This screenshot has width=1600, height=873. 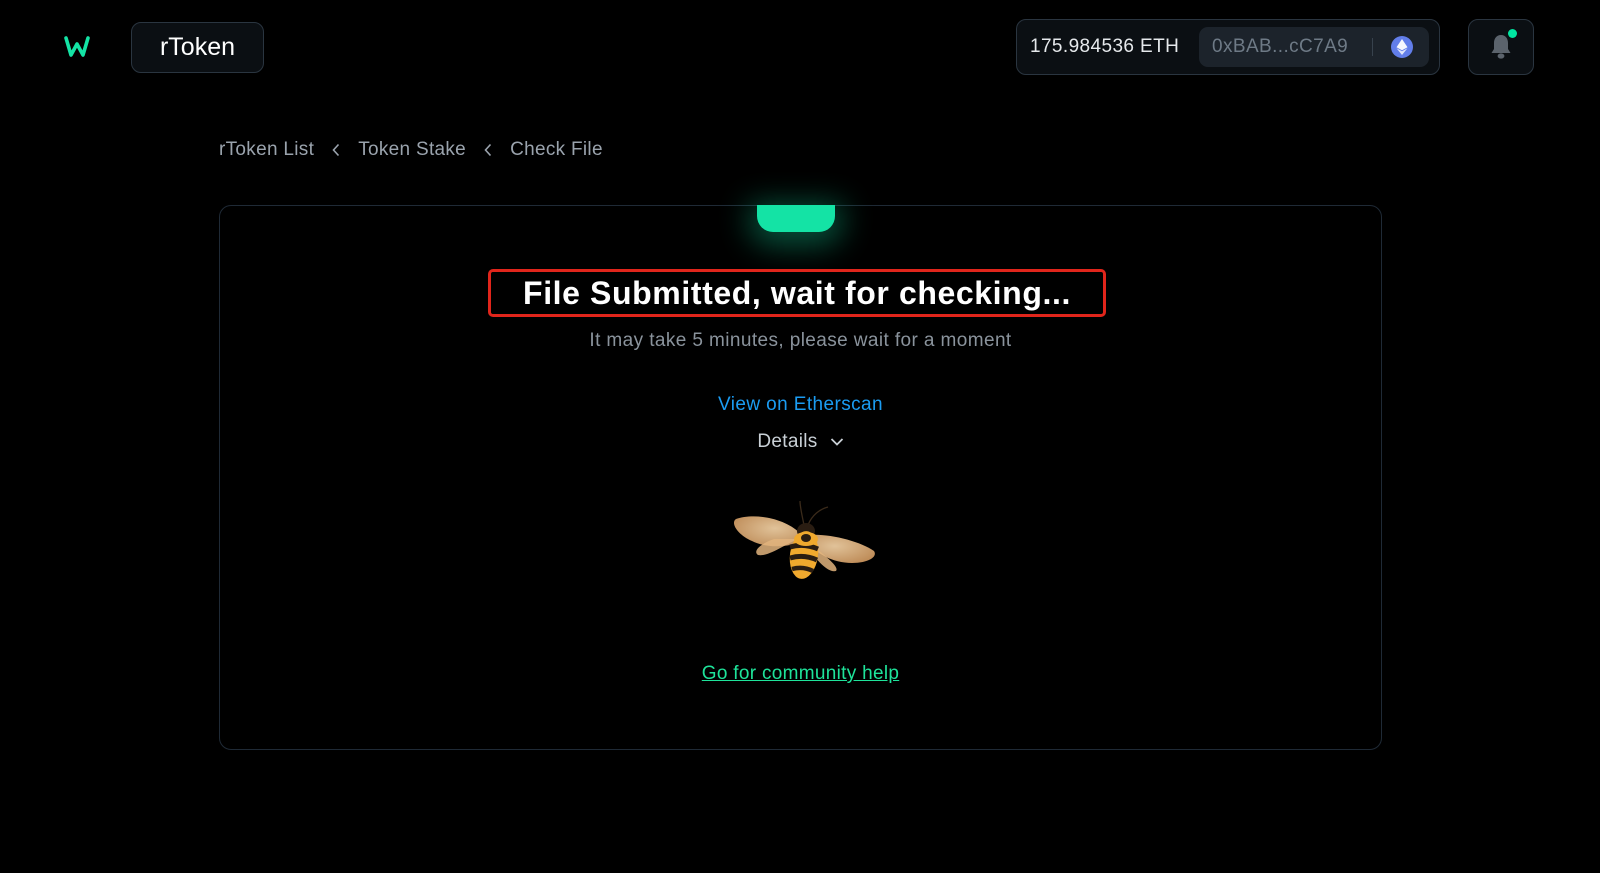 What do you see at coordinates (1105, 46) in the screenshot?
I see `wallet-balance: 175.984536 ETH` at bounding box center [1105, 46].